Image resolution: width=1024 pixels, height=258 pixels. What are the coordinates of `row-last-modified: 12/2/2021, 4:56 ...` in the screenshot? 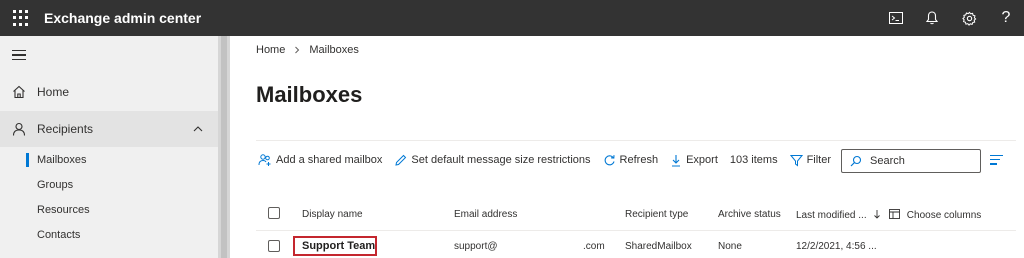 It's located at (836, 246).